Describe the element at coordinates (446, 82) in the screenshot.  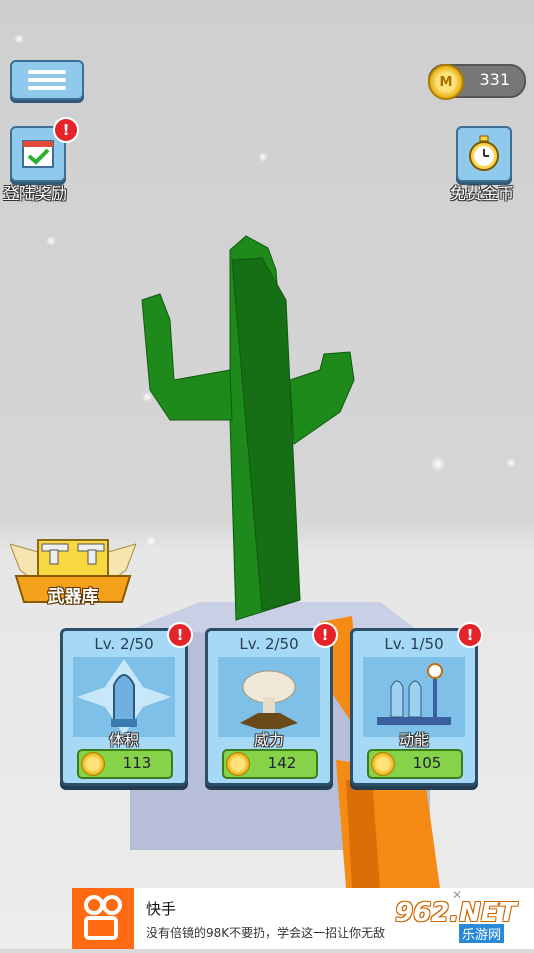
I see `coin-icon: M` at that location.